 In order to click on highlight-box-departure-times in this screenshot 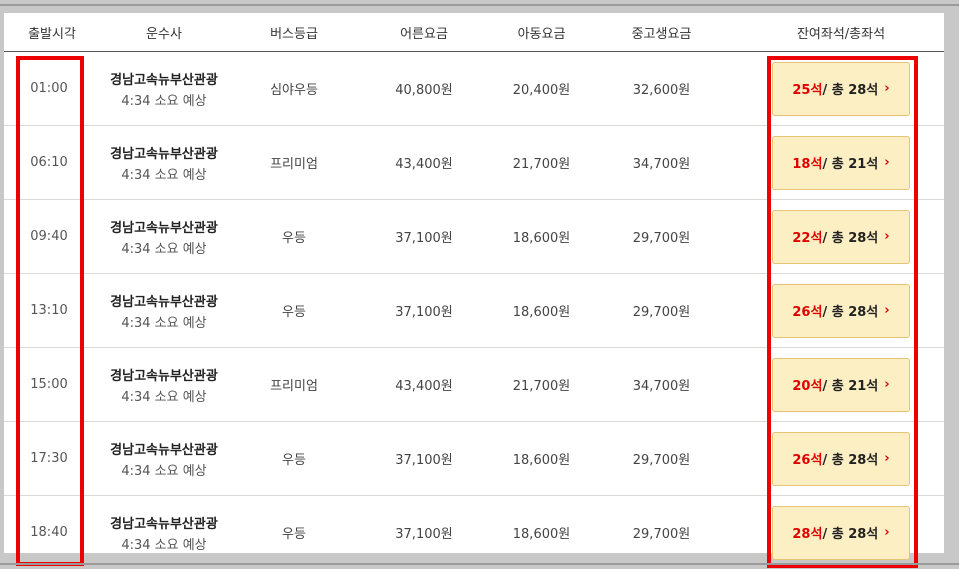, I will do `click(50, 311)`.